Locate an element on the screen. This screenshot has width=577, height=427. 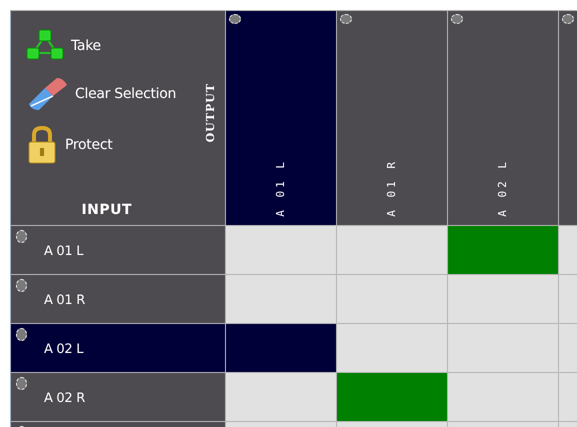
protect-button: Protect is located at coordinates (106, 145).